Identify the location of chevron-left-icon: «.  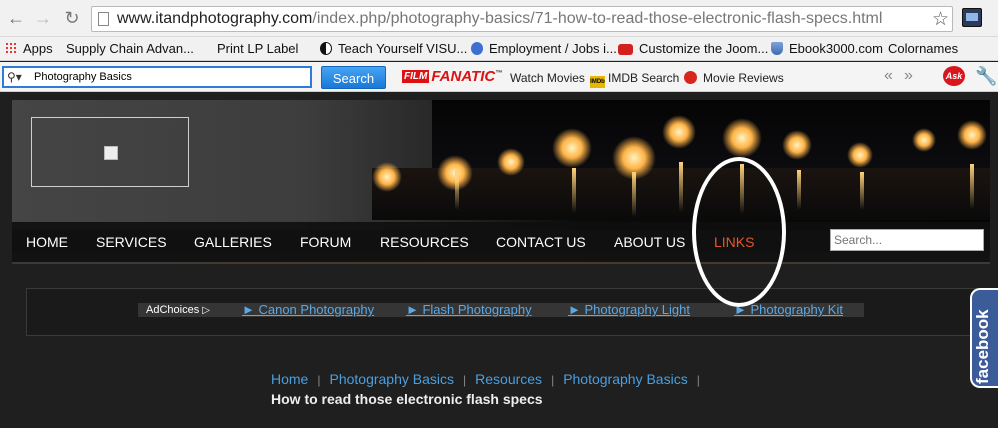
(888, 76).